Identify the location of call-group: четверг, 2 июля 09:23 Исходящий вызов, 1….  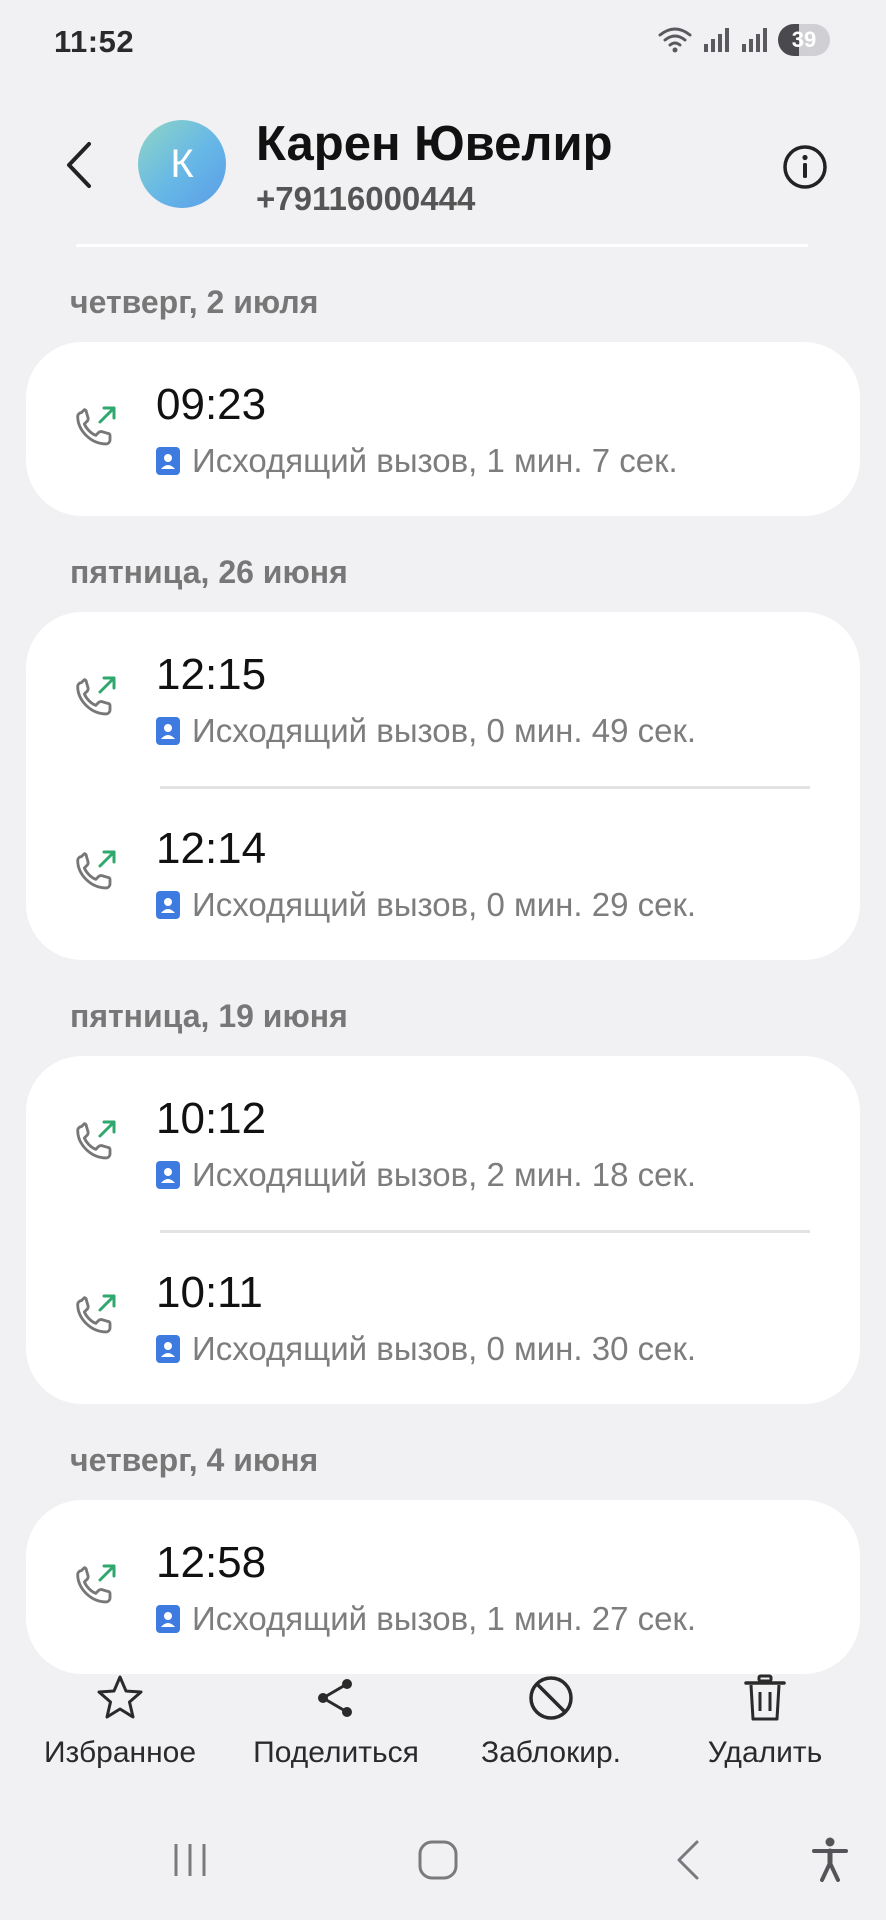
(443, 391).